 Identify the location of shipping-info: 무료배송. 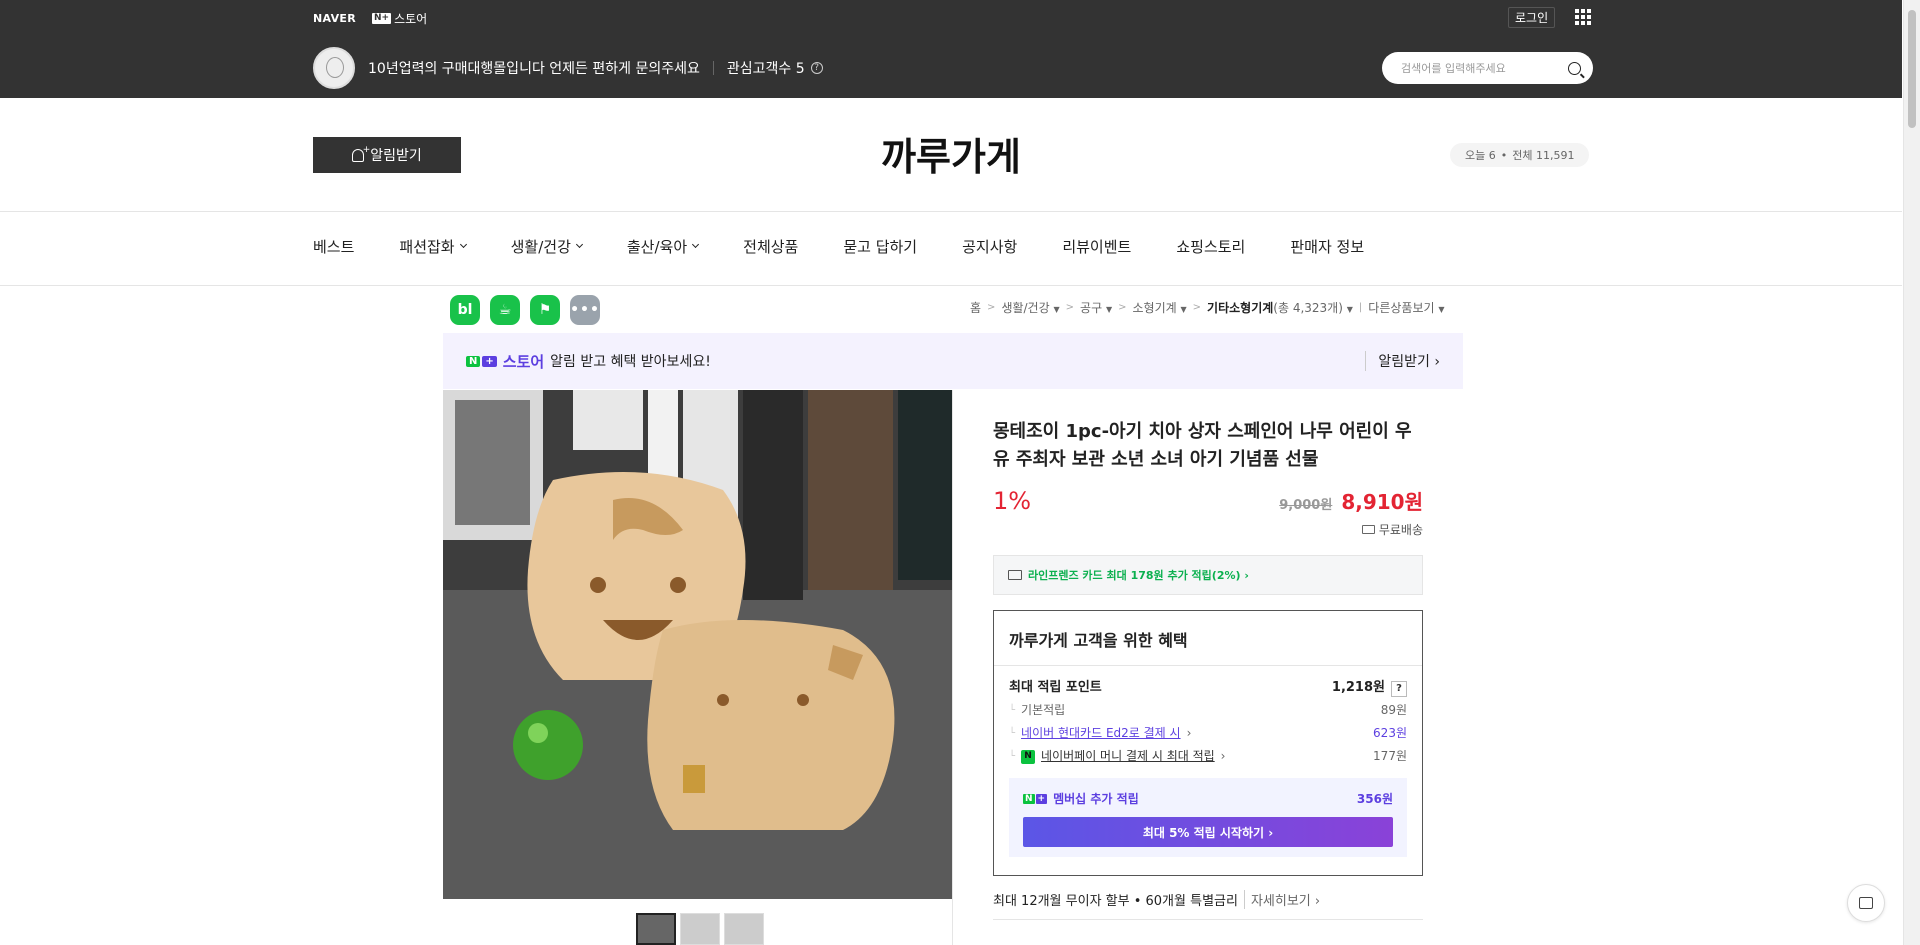
(1208, 529).